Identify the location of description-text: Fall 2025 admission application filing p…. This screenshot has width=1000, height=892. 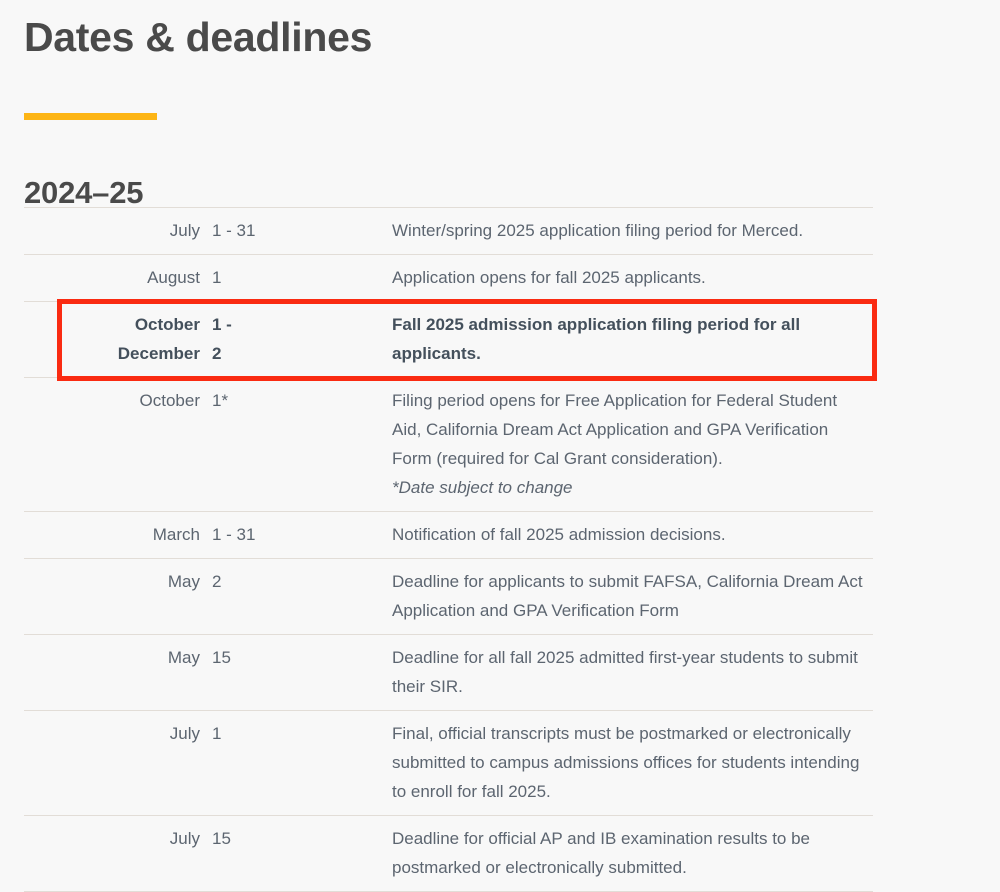
(596, 339).